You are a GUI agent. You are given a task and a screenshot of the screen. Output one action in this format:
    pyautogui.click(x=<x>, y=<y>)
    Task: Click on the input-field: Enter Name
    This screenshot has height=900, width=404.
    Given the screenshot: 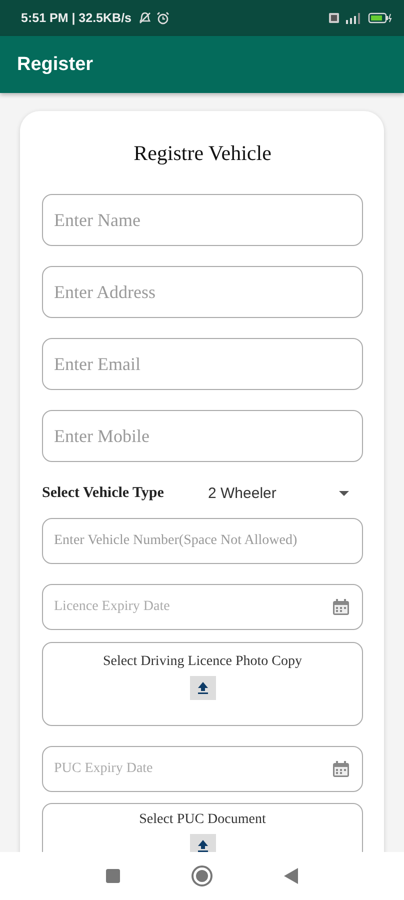 What is the action you would take?
    pyautogui.click(x=202, y=220)
    